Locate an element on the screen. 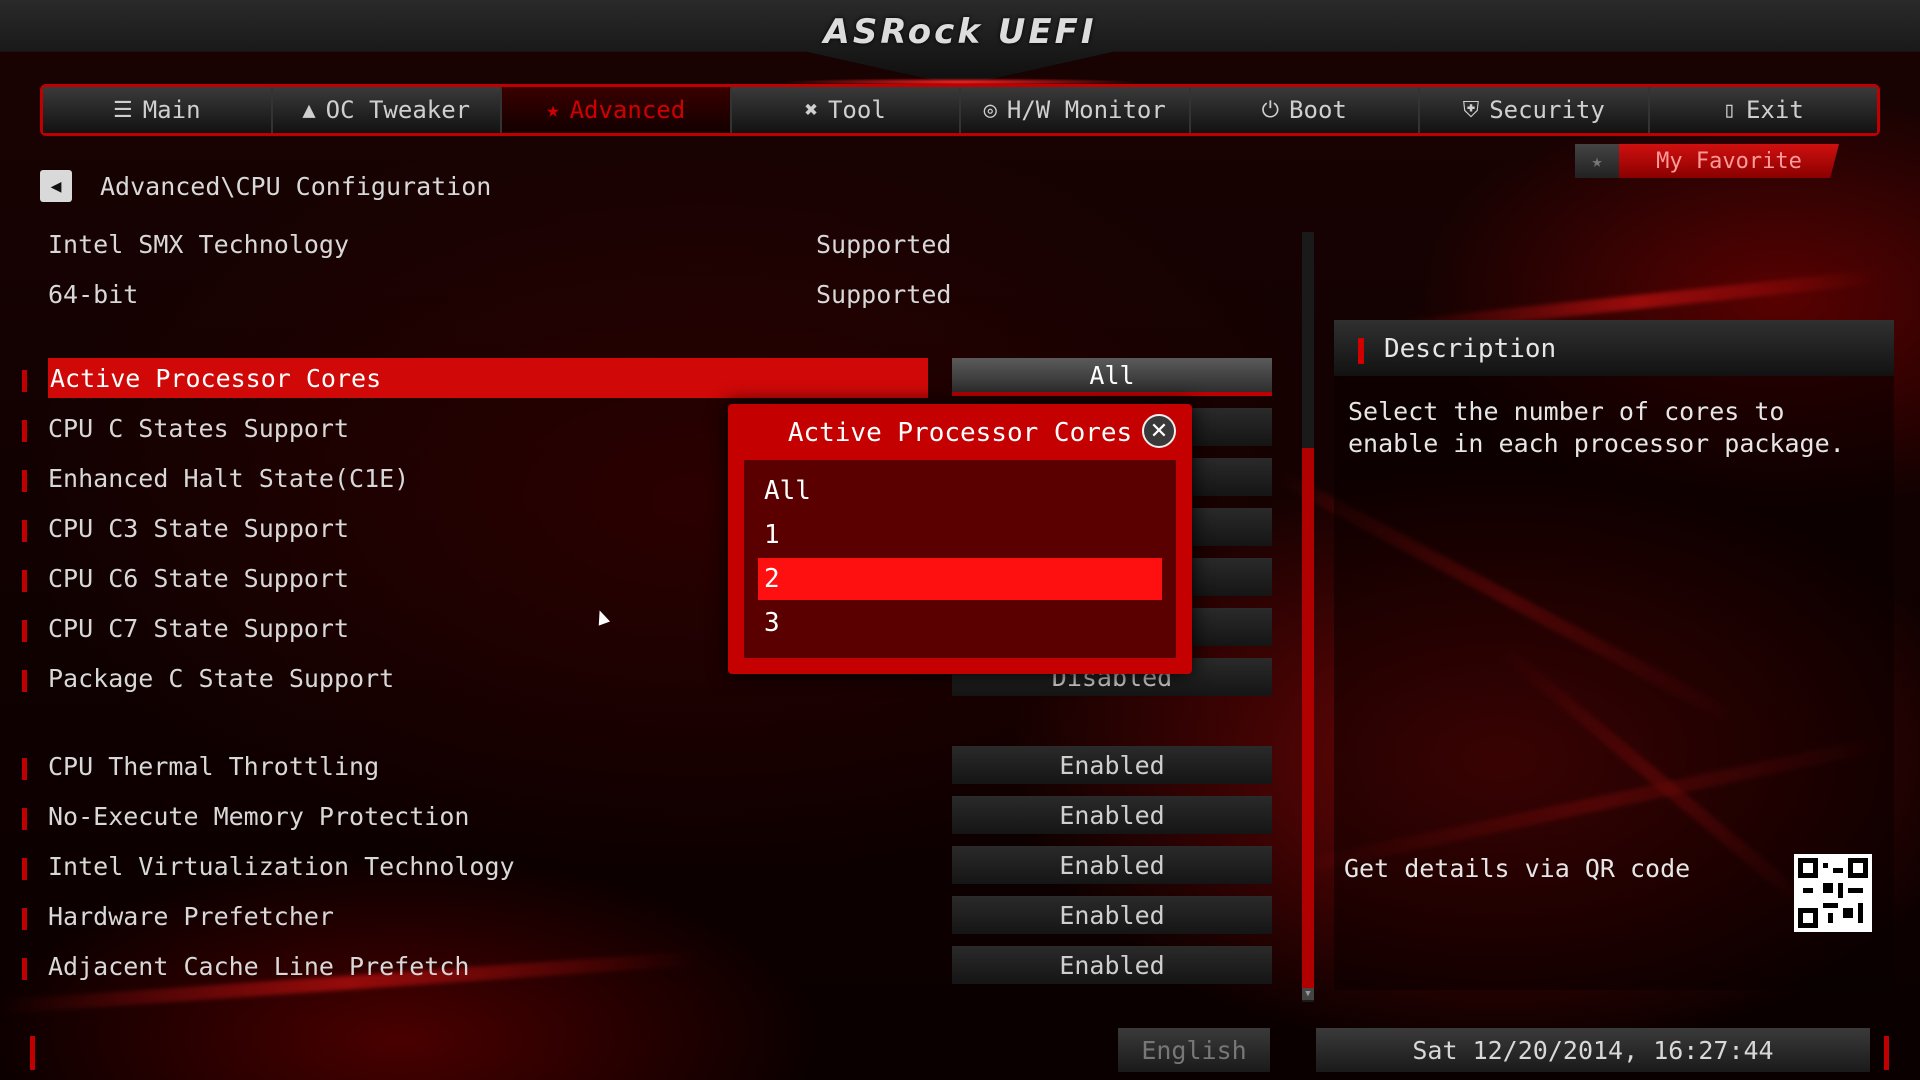  setting-label: Intel Virtualization Technology is located at coordinates (281, 866).